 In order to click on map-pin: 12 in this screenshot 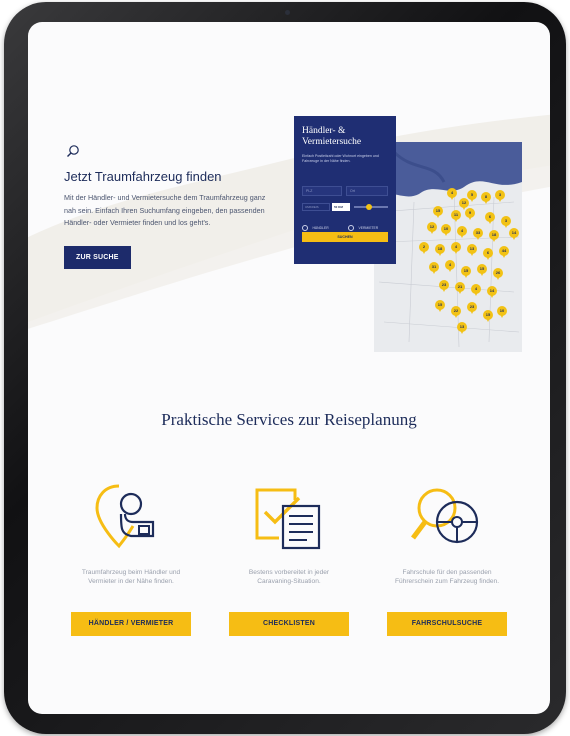, I will do `click(432, 228)`.